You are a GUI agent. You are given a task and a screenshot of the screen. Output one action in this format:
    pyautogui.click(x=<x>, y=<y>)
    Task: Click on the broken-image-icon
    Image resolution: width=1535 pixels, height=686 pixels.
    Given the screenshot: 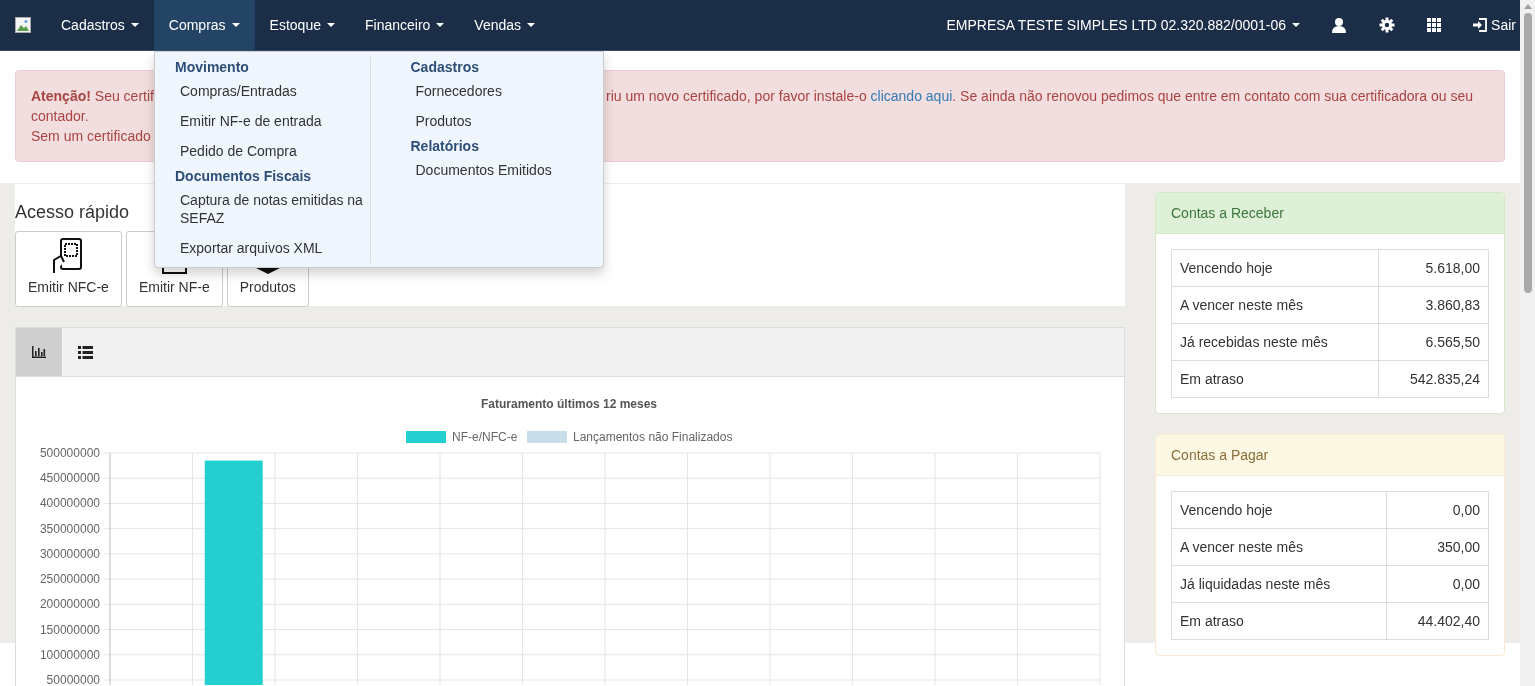 What is the action you would take?
    pyautogui.click(x=23, y=25)
    